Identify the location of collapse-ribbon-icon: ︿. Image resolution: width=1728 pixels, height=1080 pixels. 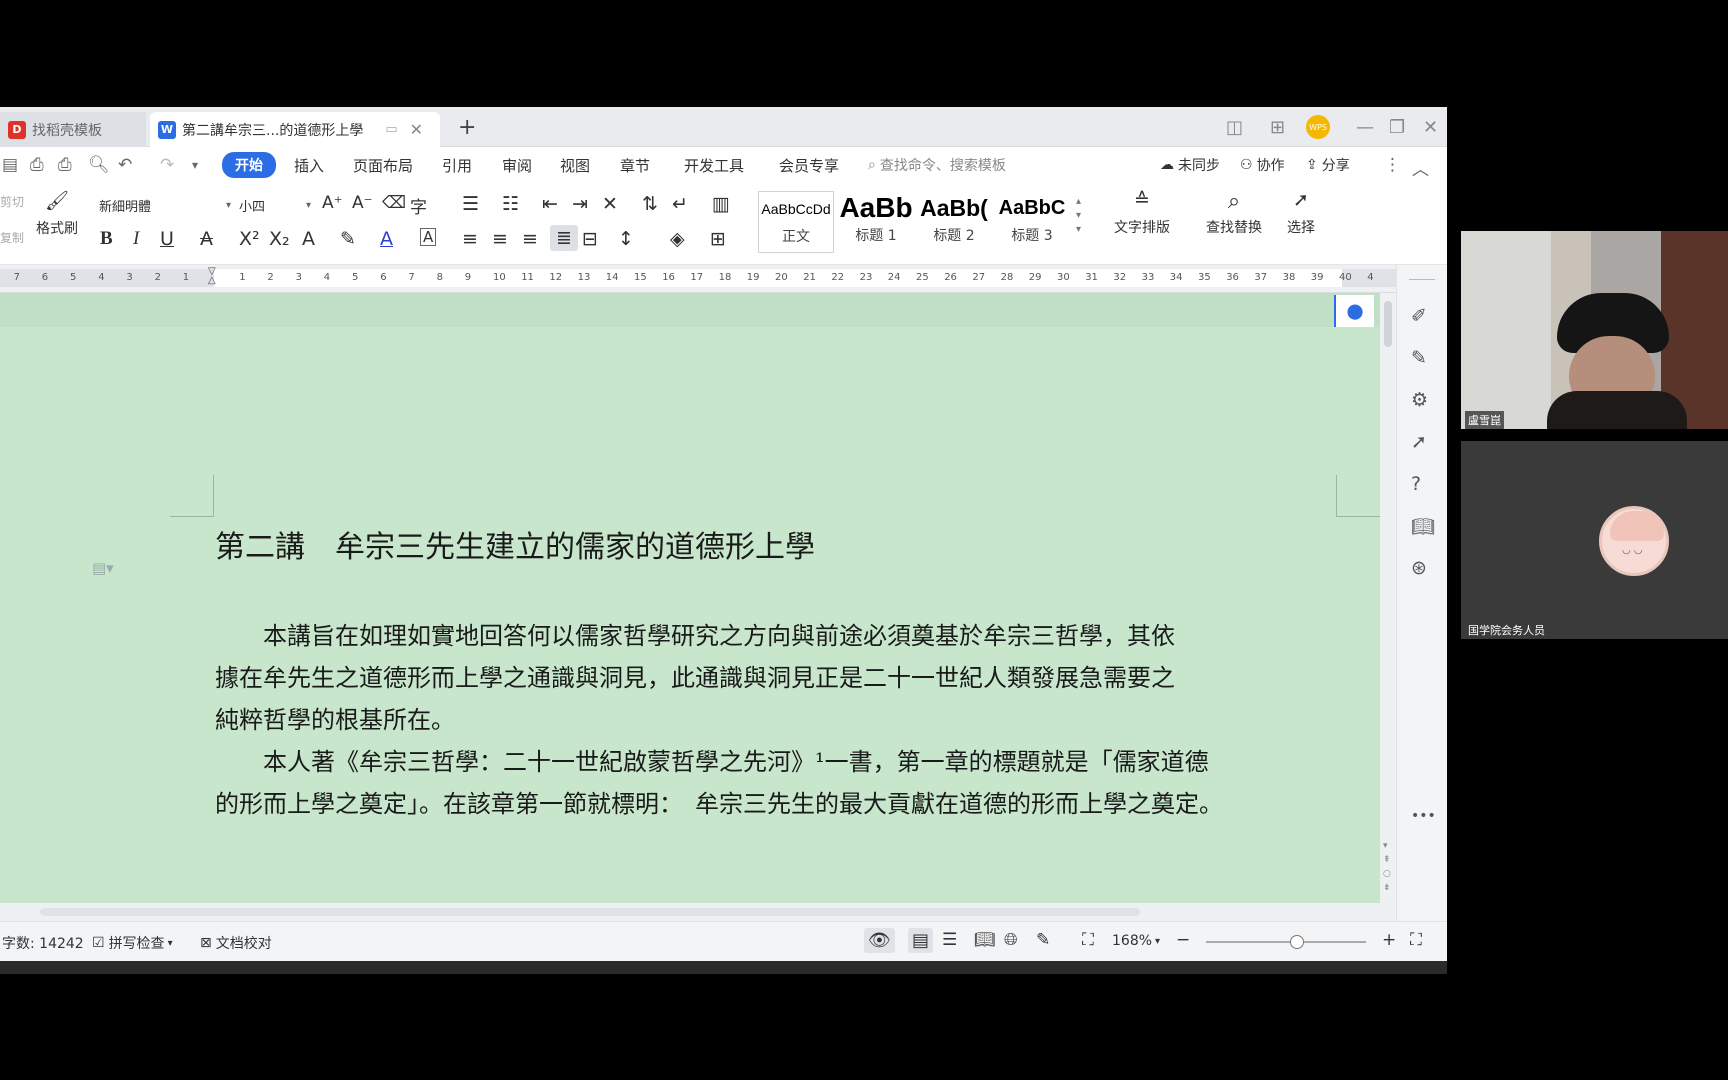
(1420, 167).